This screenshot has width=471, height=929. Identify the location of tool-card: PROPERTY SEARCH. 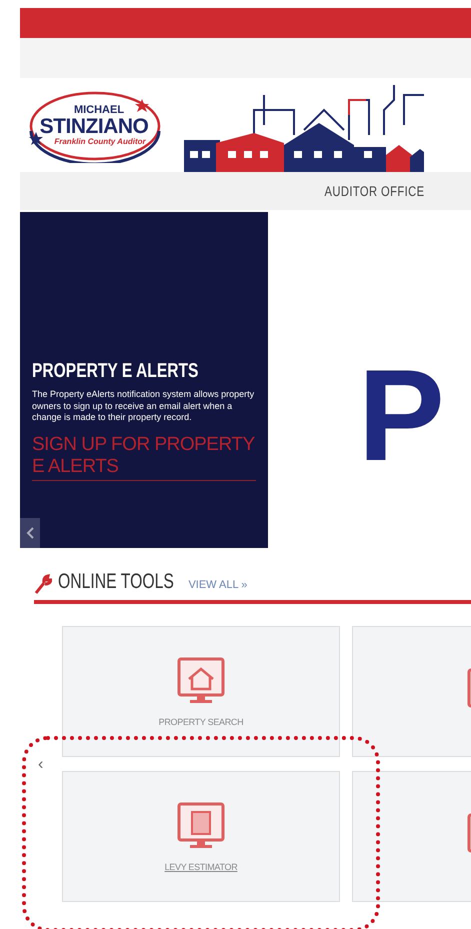
(201, 691).